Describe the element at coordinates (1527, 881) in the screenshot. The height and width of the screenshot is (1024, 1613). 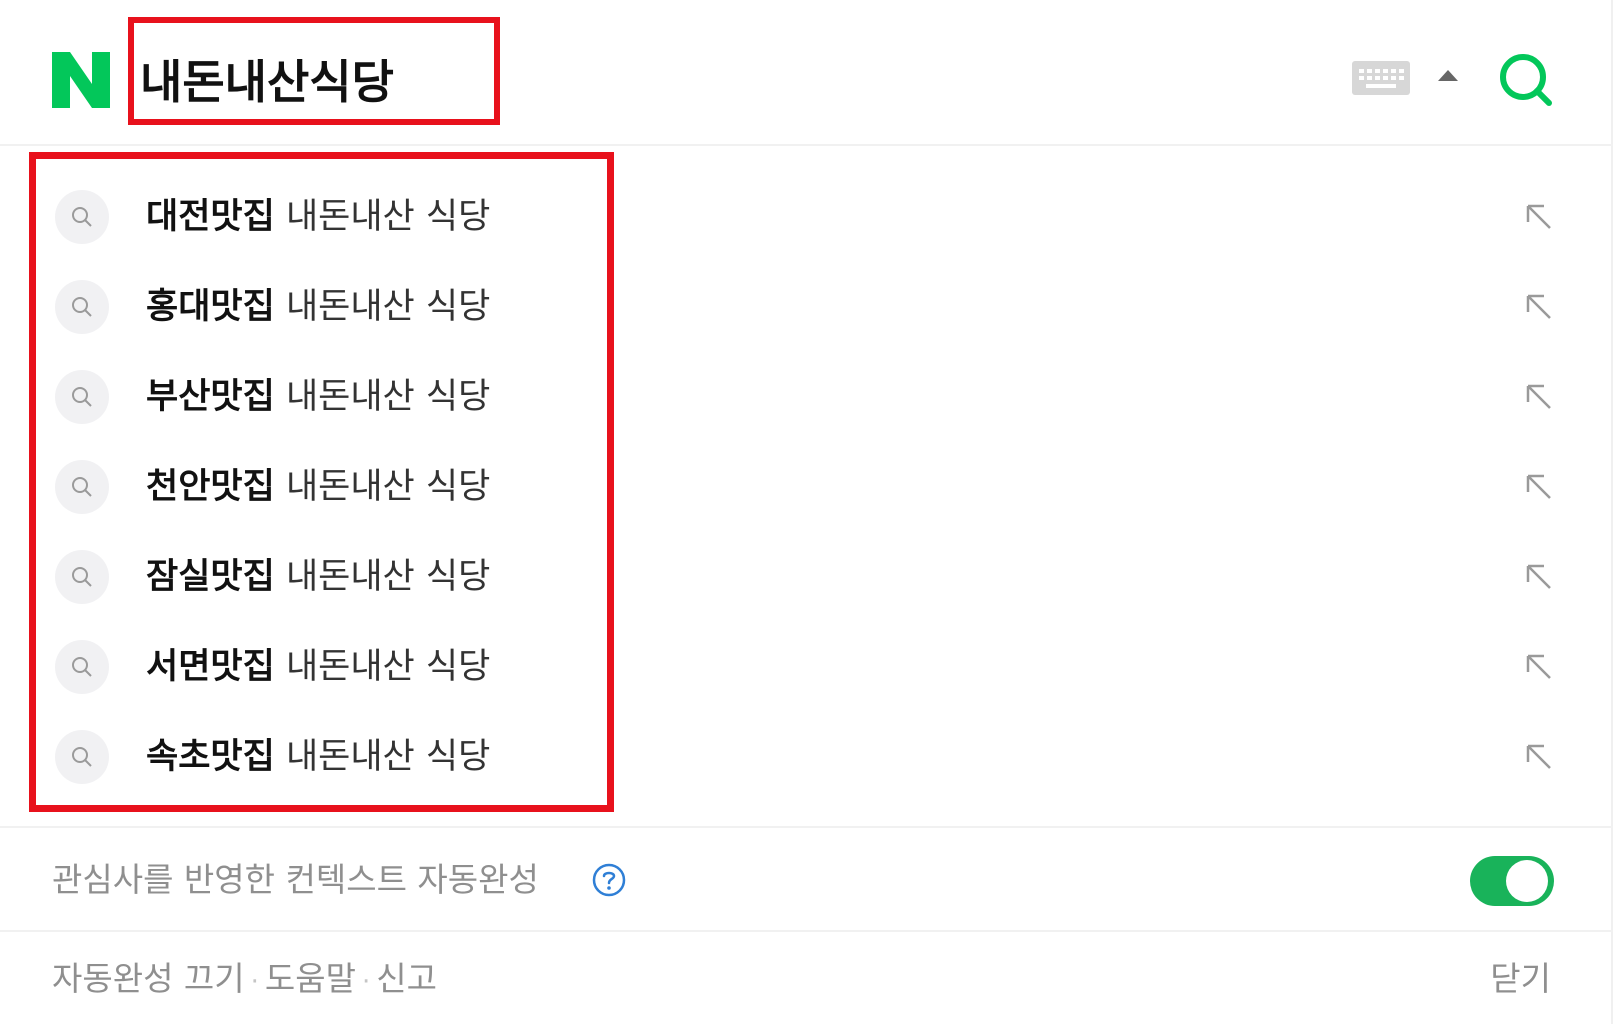
I see `toggle-knob` at that location.